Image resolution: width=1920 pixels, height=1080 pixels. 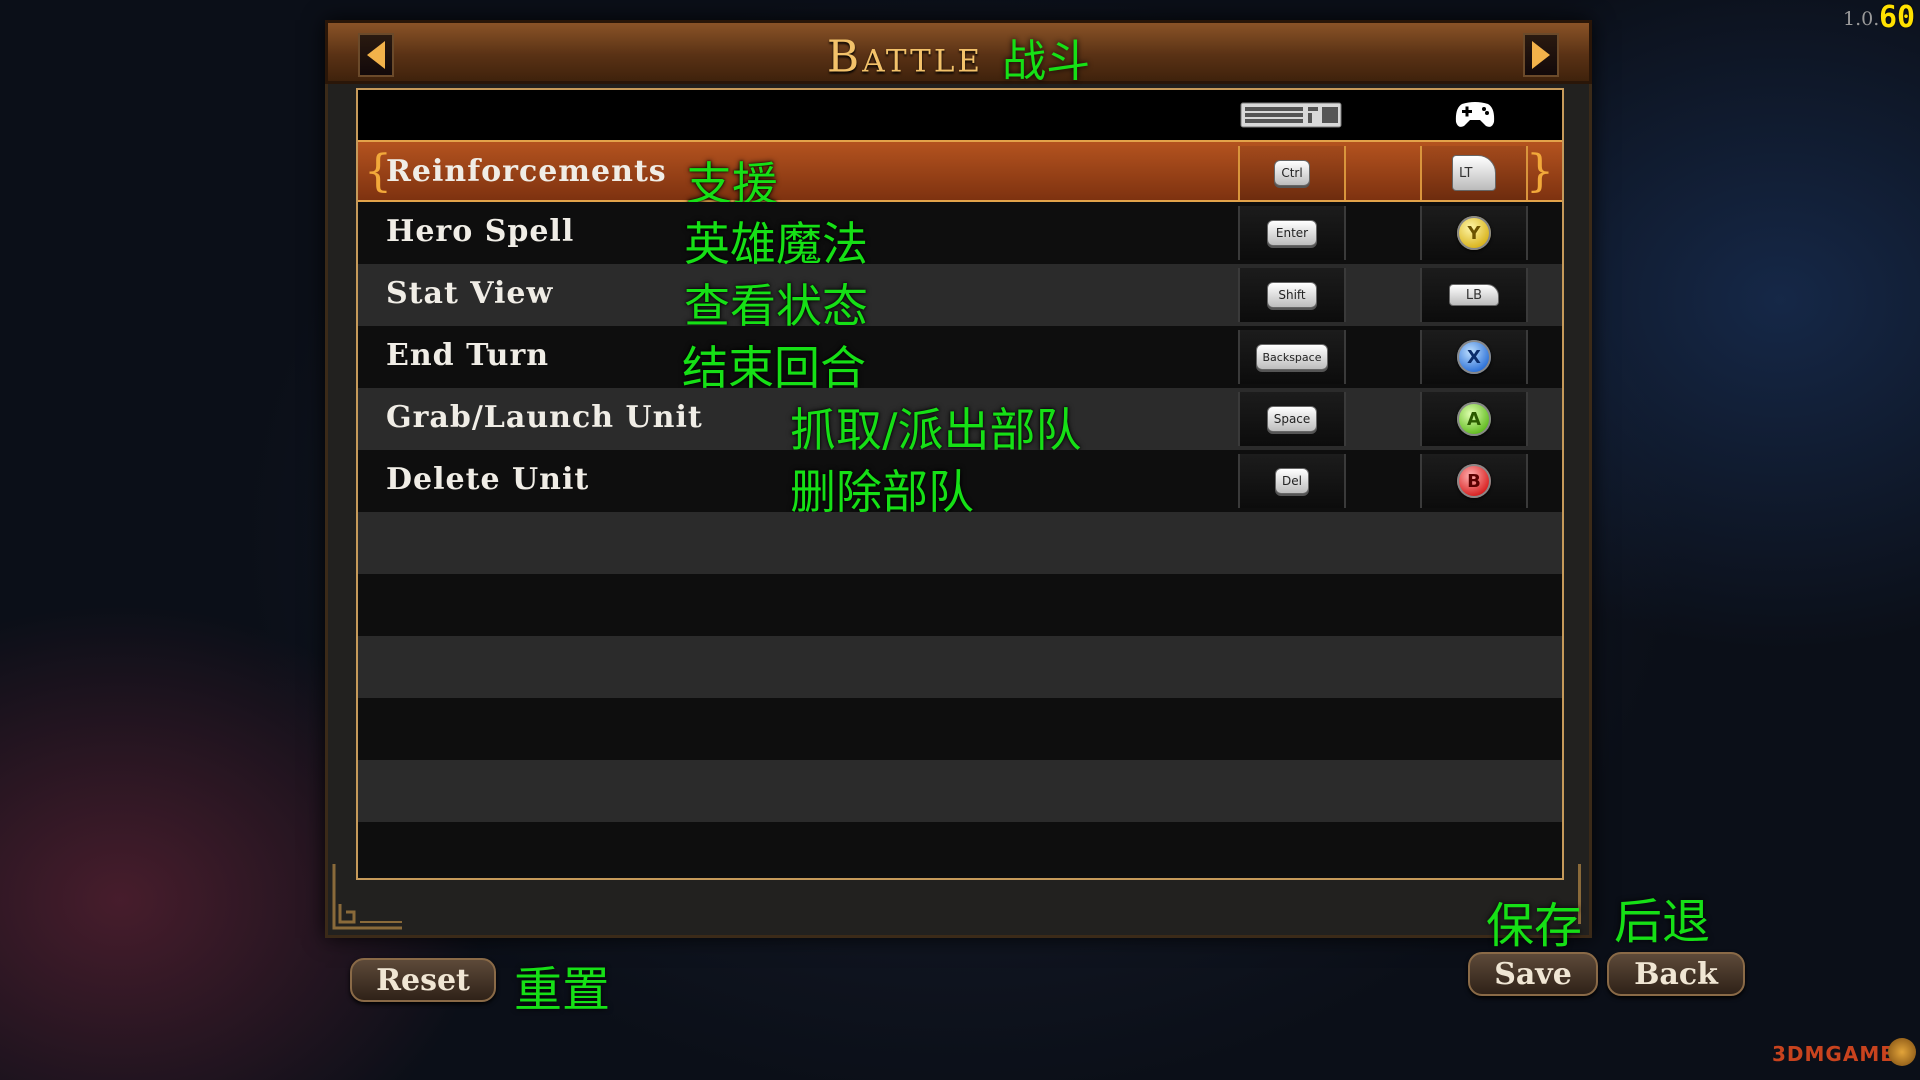 I want to click on binding-row-reinforcements: { Reinforcements 支援 Ctrl LT }, so click(x=960, y=175).